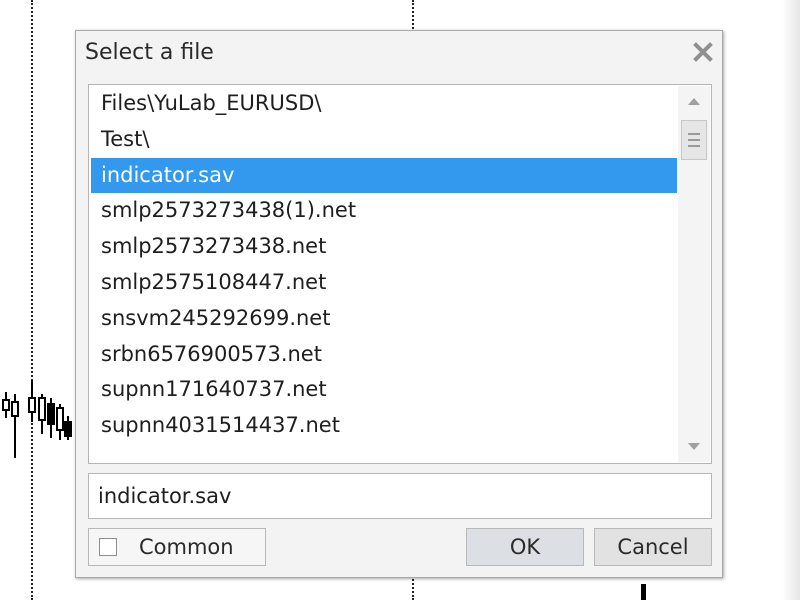 The height and width of the screenshot is (600, 800). Describe the element at coordinates (384, 175) in the screenshot. I see `file-list-item-selected: indicator.sav` at that location.